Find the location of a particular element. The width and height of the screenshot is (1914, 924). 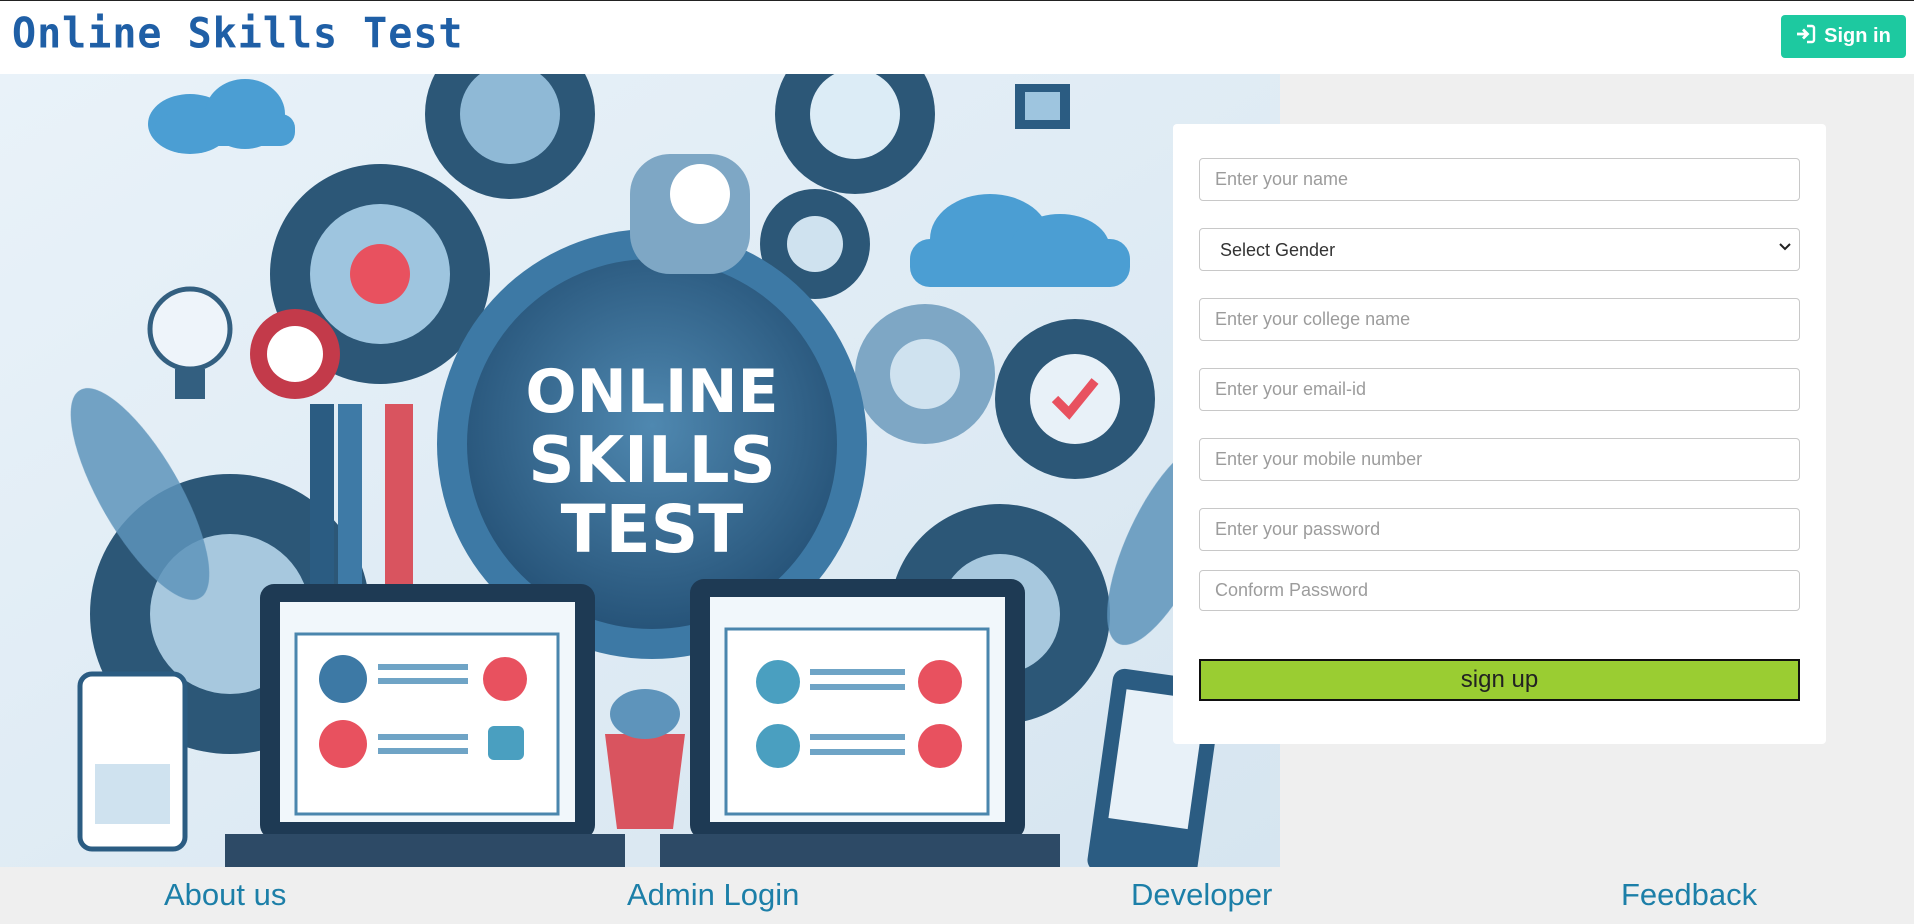

footer-link-about-us: About us is located at coordinates (225, 895).